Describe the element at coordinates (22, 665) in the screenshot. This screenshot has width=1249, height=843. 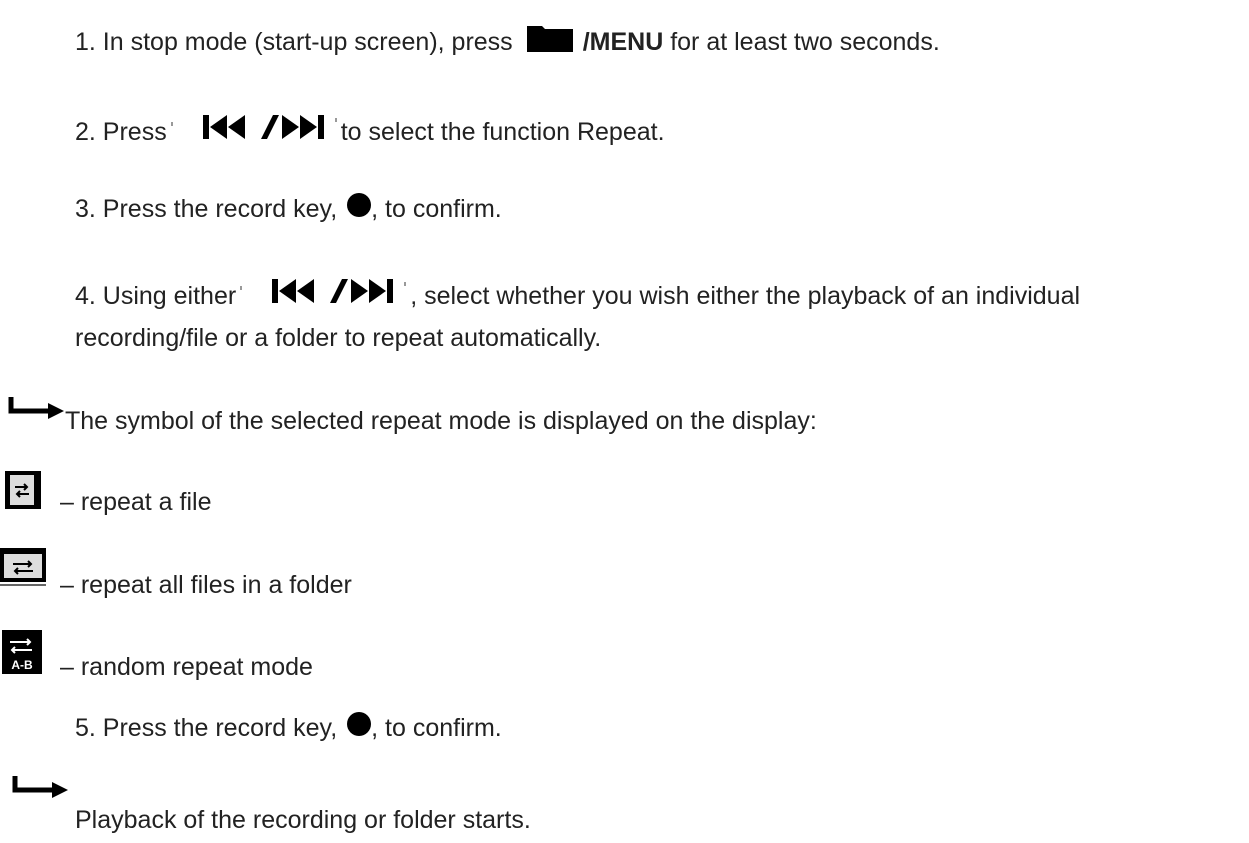
I see `random-repeat-icon-text: A-B` at that location.